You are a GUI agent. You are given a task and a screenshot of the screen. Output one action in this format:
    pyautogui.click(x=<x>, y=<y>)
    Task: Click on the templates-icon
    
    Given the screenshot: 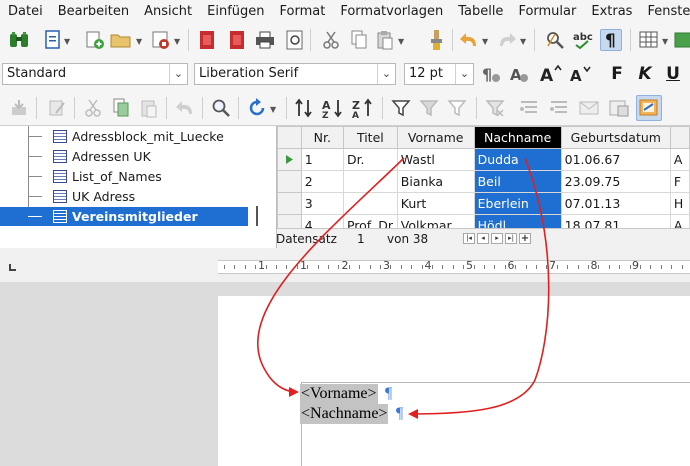 What is the action you would take?
    pyautogui.click(x=95, y=40)
    